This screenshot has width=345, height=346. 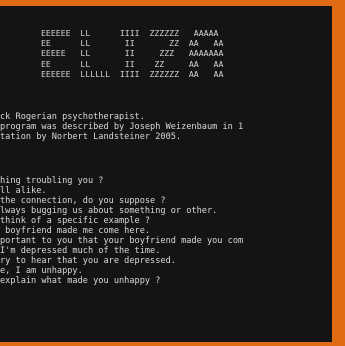 What do you see at coordinates (72, 117) in the screenshot?
I see `intro-line: ck Rogerian psychotherapist.` at bounding box center [72, 117].